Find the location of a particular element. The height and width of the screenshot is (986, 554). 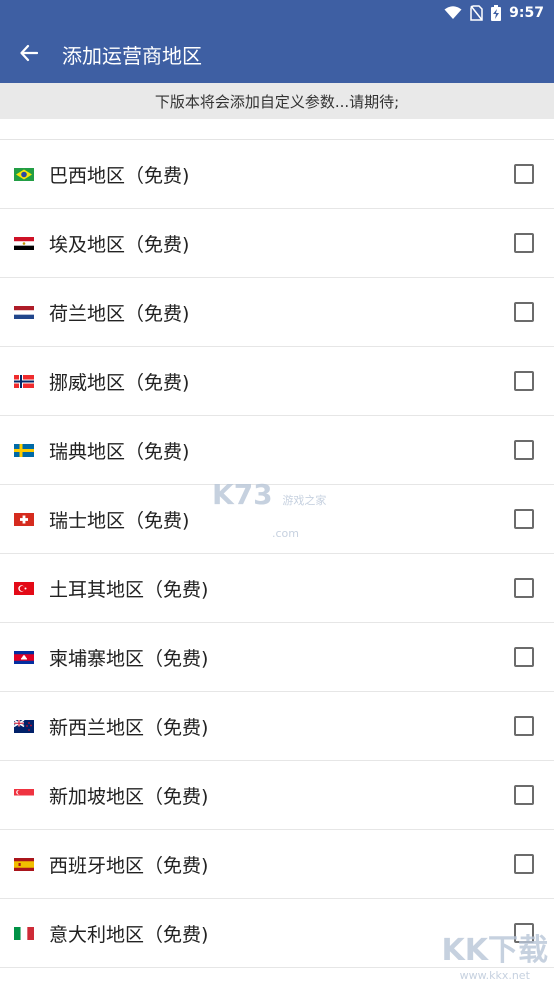

netherlands-flag-icon is located at coordinates (24, 312).